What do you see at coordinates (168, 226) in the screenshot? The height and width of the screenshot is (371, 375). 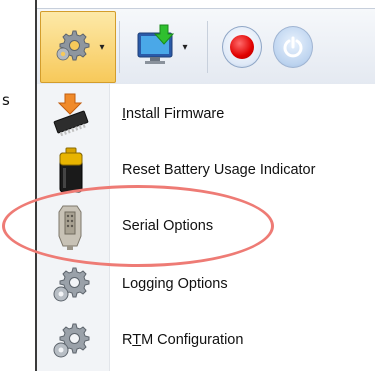 I see `menu-item-label: Serial Options` at bounding box center [168, 226].